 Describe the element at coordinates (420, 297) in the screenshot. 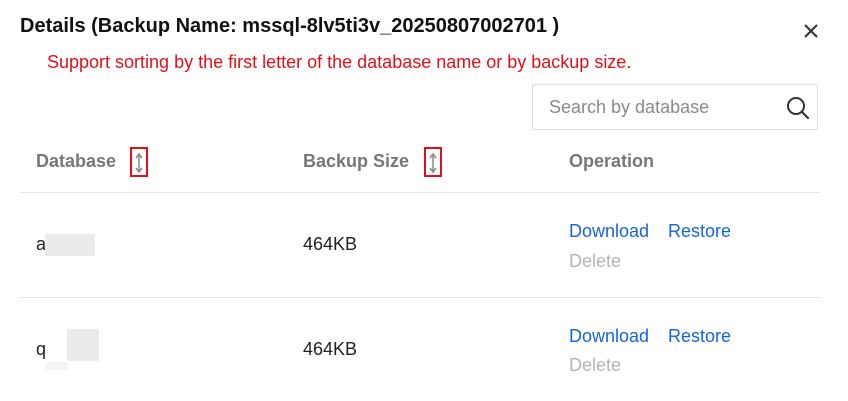

I see `row-divider` at that location.